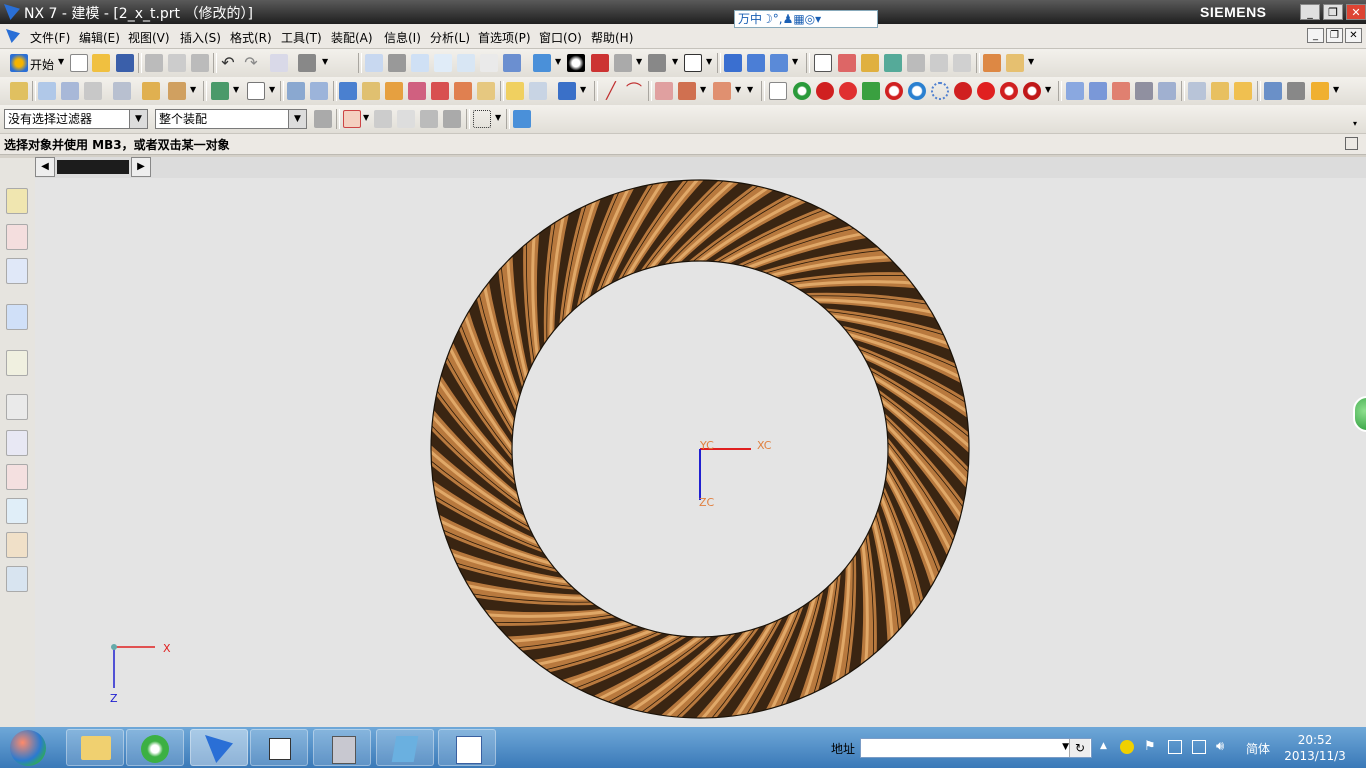 This screenshot has height=768, width=1366. Describe the element at coordinates (17, 237) in the screenshot. I see `constraint-navigator-tab-icon` at that location.